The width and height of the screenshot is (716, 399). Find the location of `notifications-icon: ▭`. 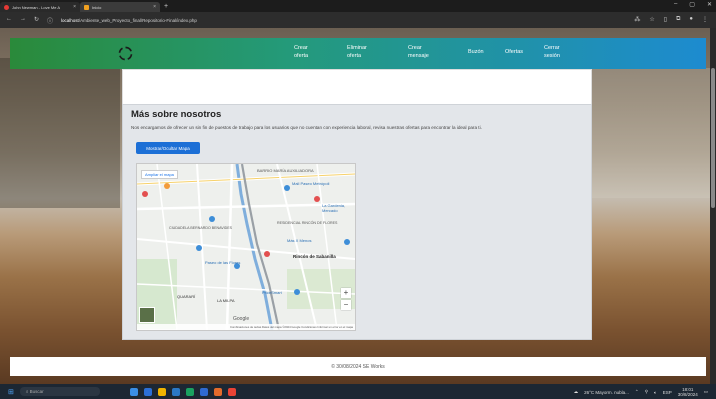

notifications-icon: ▭ is located at coordinates (706, 392).